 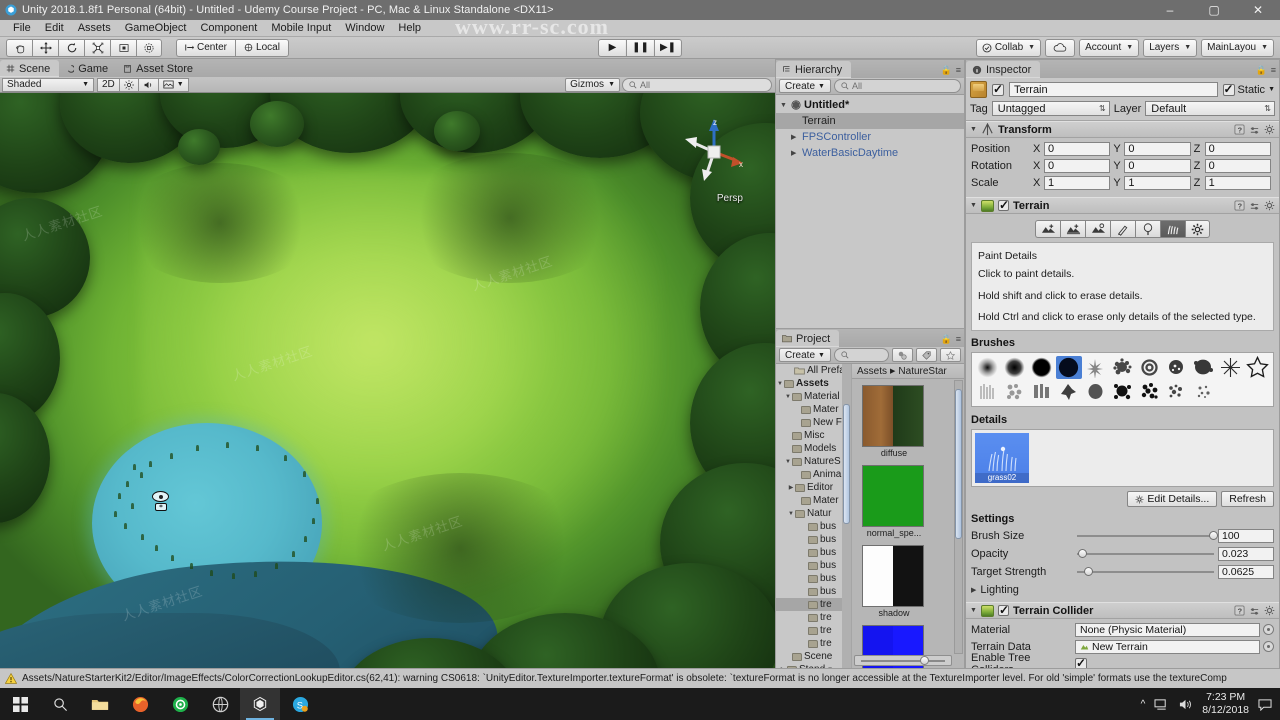 What do you see at coordinates (813, 448) in the screenshot?
I see `project-tree-item-models: Models` at bounding box center [813, 448].